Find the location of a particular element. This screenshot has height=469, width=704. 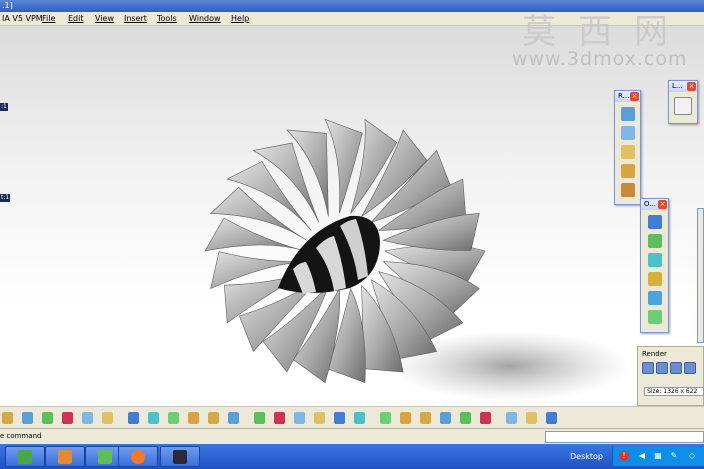

toolbar-r-caption: R... × is located at coordinates (627, 96).